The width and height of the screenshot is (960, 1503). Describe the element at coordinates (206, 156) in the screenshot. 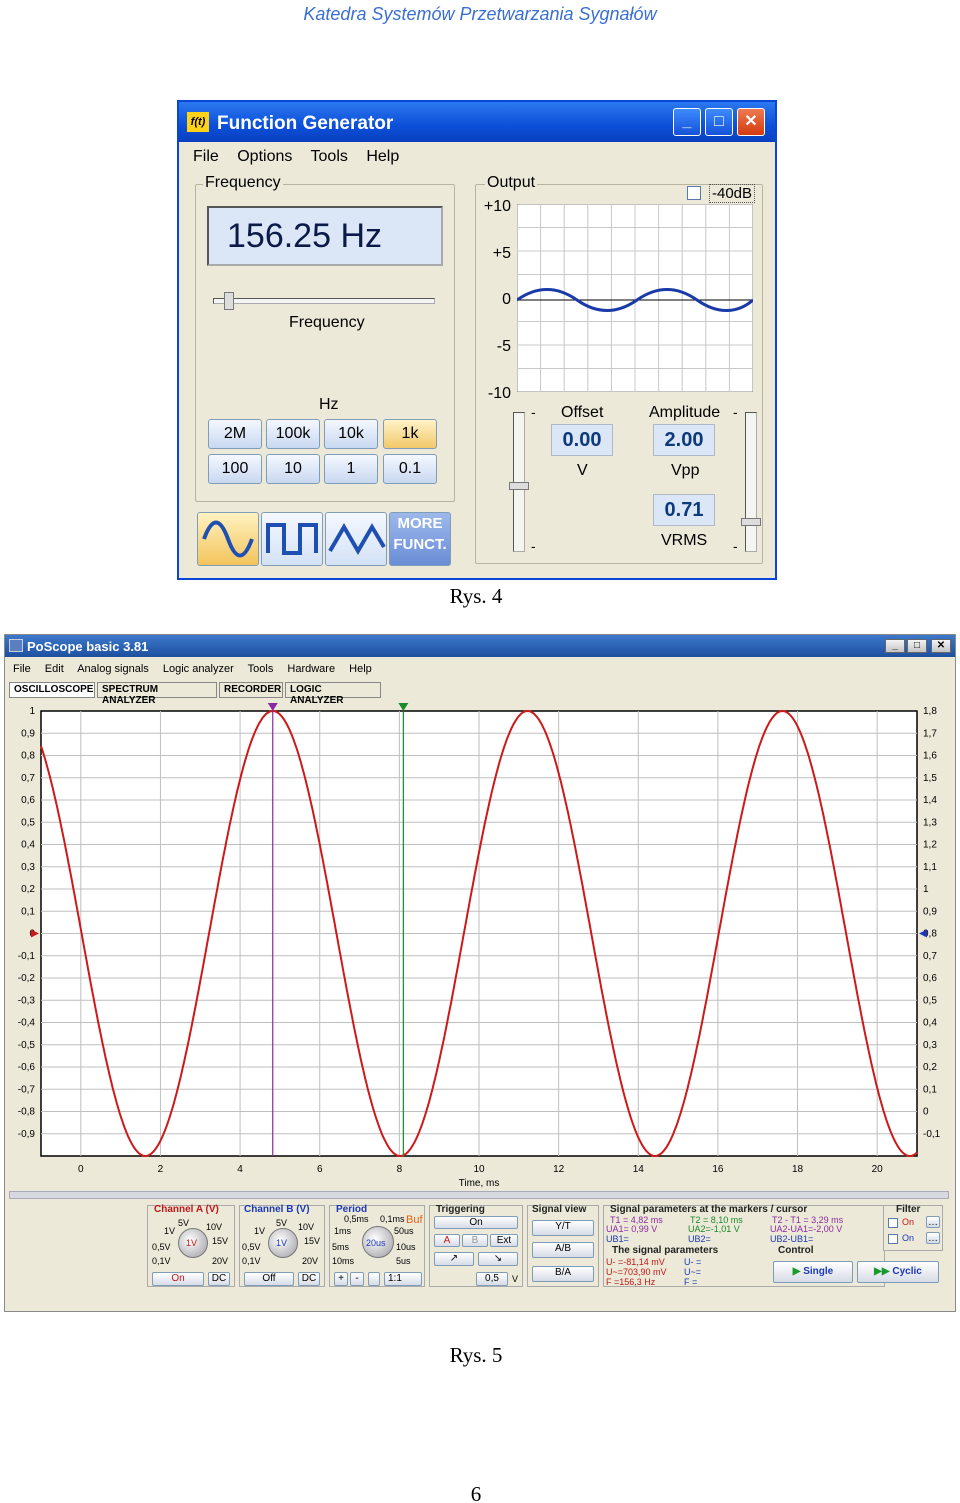

I see `menu-file: File` at that location.